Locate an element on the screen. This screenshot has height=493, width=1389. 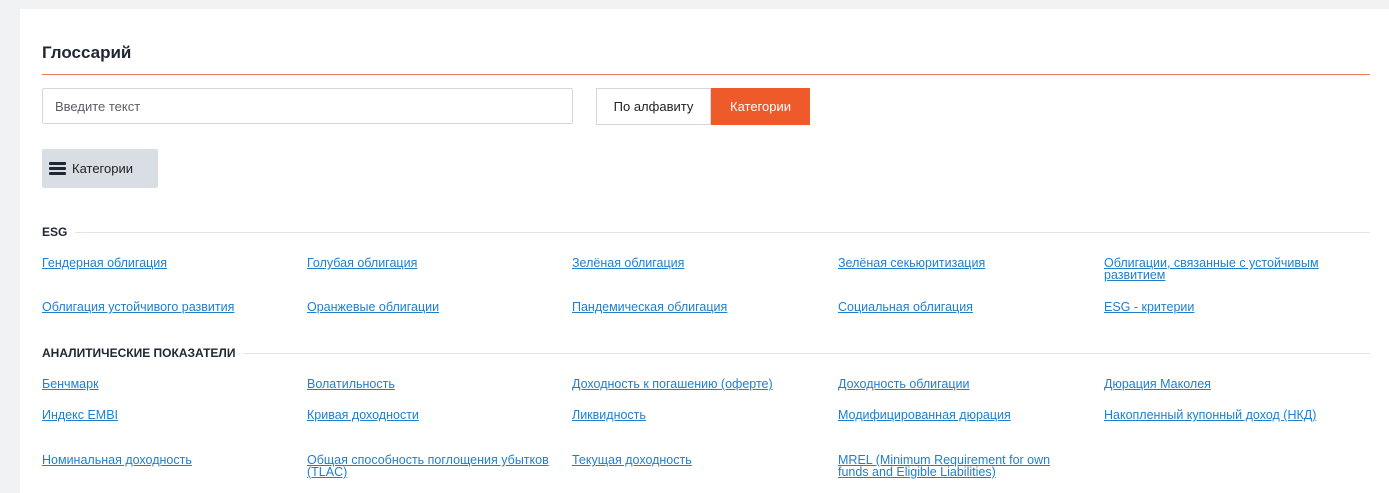
term-link: Кривая доходности is located at coordinates (439, 431).